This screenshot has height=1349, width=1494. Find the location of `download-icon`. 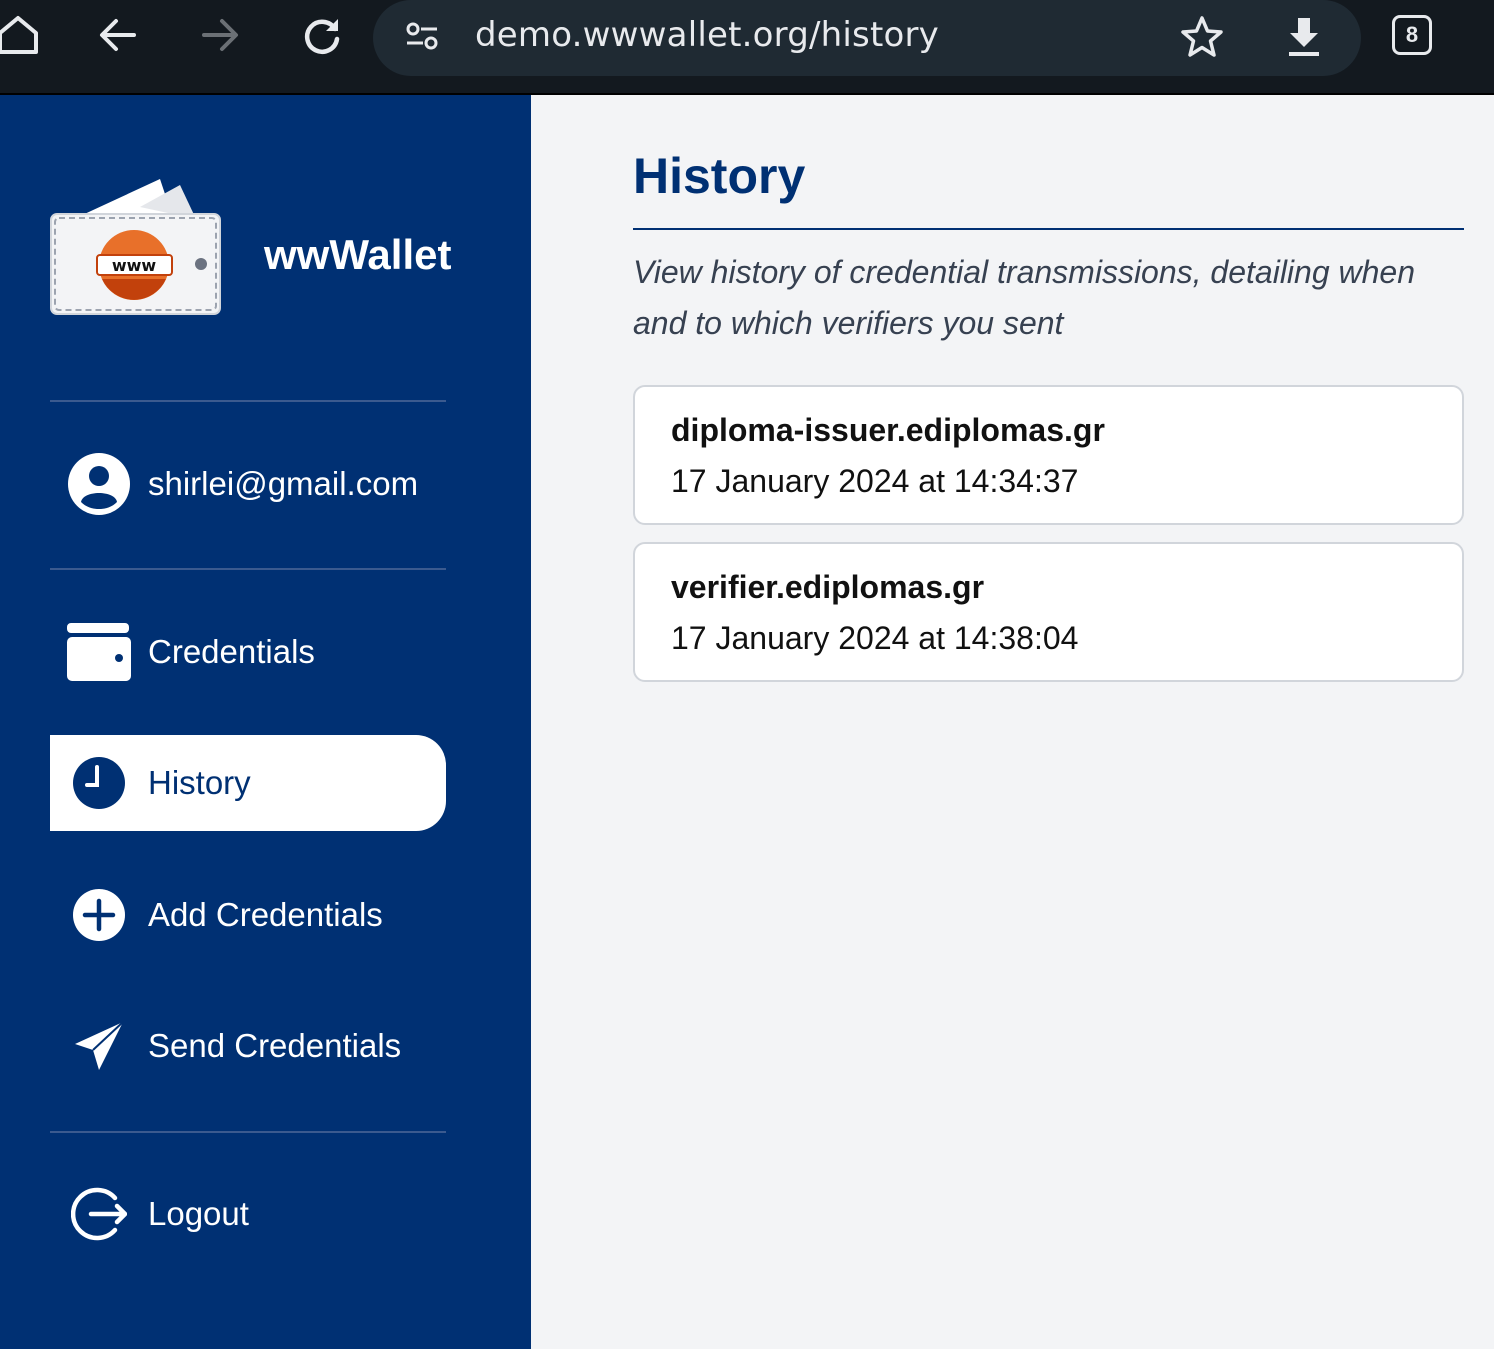

download-icon is located at coordinates (1304, 37).